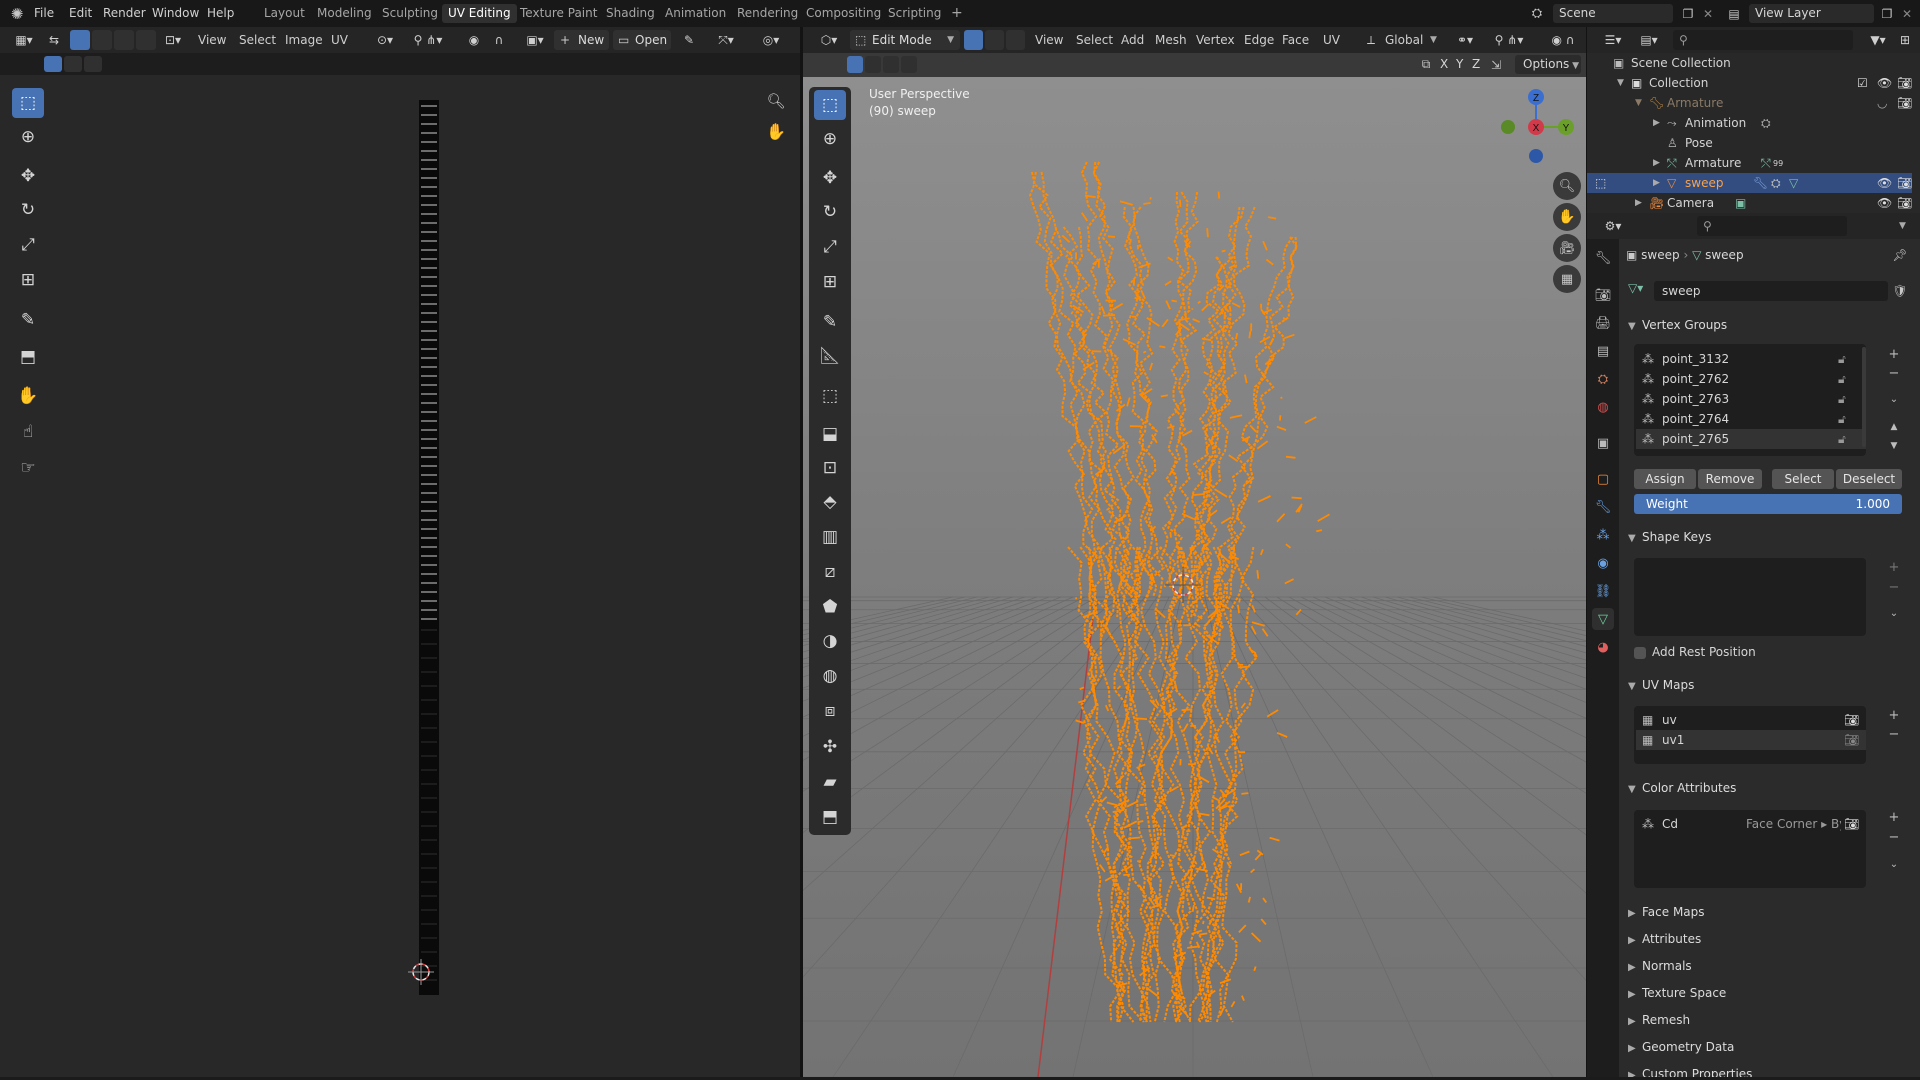  What do you see at coordinates (428, 40) in the screenshot?
I see `snap-icon: ⚲ ⋔▾` at bounding box center [428, 40].